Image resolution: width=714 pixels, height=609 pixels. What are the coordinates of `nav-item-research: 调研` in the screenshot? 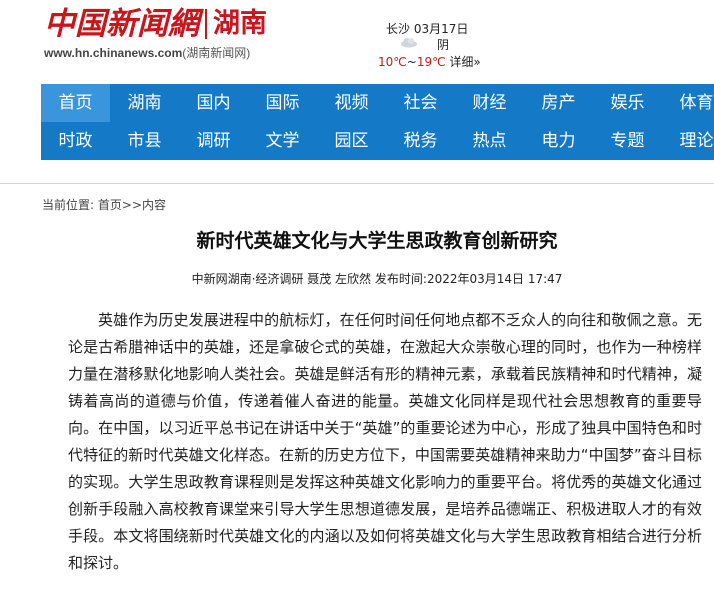 It's located at (213, 141).